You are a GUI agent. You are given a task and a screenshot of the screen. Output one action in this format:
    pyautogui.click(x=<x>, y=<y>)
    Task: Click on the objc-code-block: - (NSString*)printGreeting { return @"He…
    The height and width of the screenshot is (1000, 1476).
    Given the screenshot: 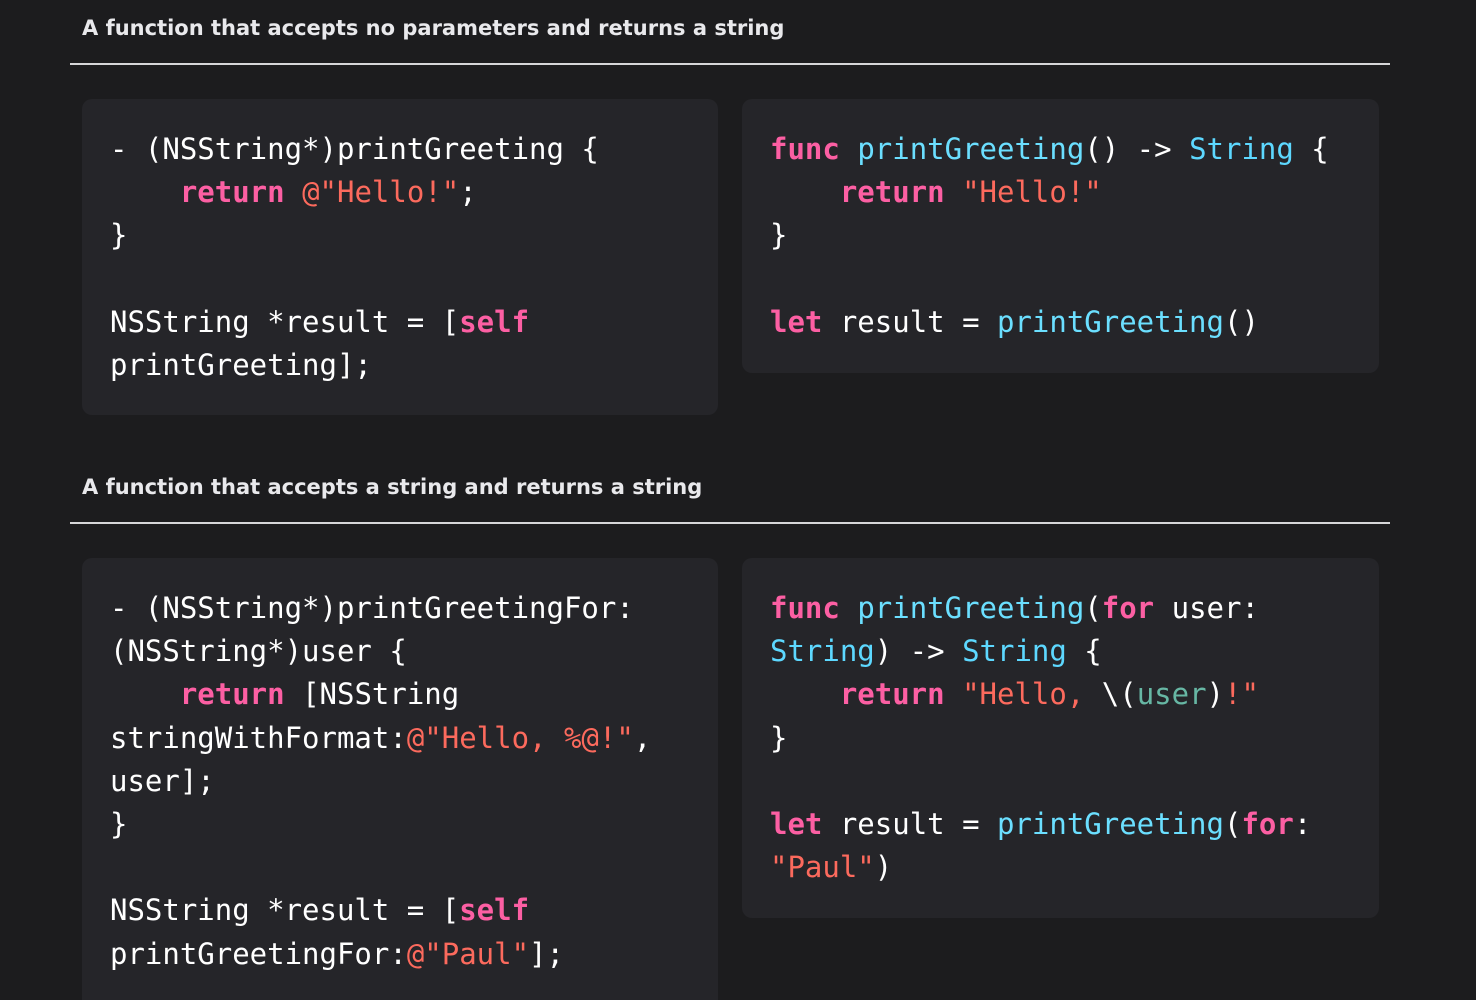 What is the action you would take?
    pyautogui.click(x=354, y=257)
    